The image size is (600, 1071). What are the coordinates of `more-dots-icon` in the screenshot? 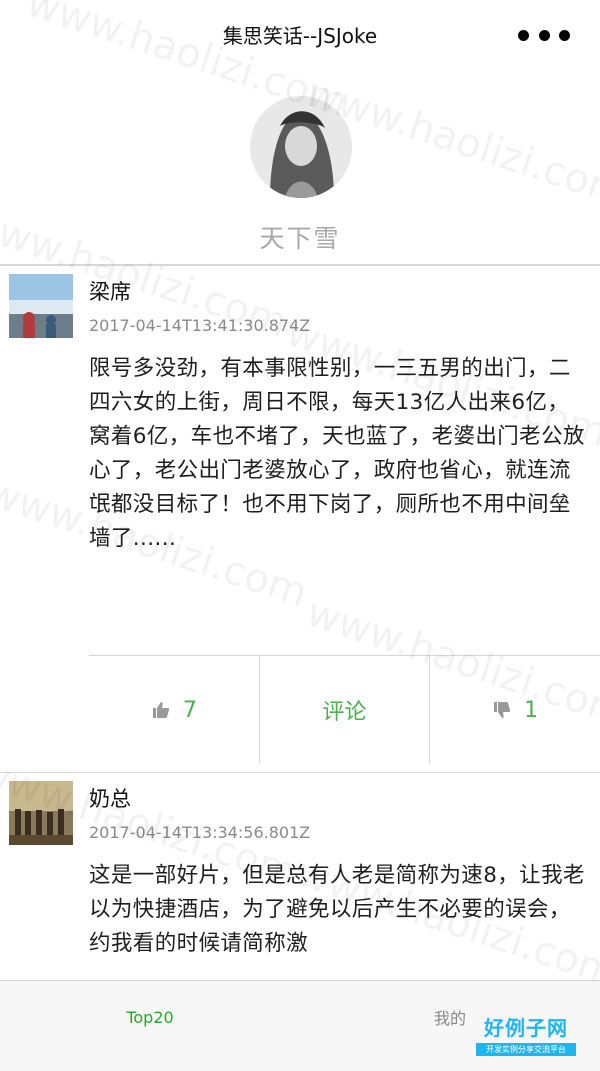 It's located at (544, 35).